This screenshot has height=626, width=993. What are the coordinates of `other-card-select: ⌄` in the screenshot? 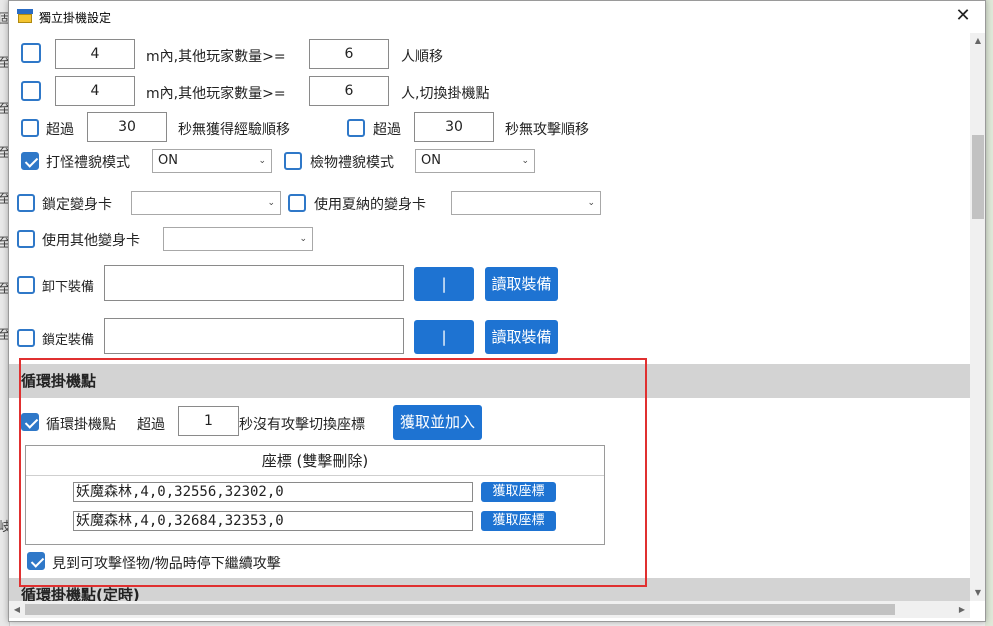 It's located at (238, 239).